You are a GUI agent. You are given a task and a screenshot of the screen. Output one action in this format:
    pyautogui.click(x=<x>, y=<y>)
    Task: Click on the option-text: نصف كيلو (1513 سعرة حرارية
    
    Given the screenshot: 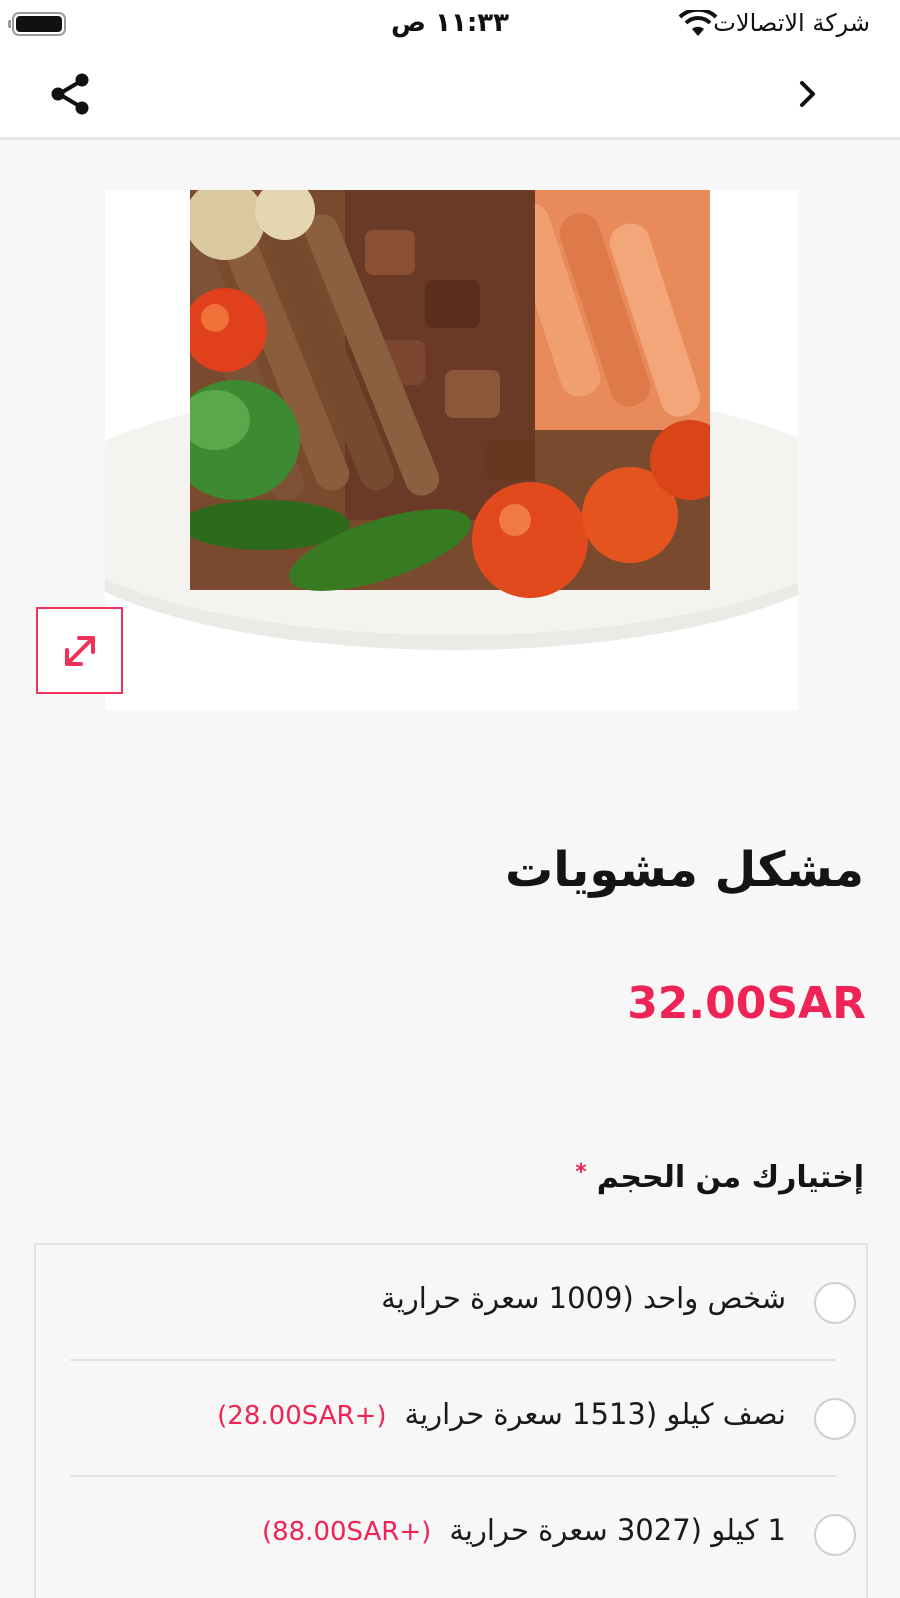 What is the action you would take?
    pyautogui.click(x=595, y=1414)
    